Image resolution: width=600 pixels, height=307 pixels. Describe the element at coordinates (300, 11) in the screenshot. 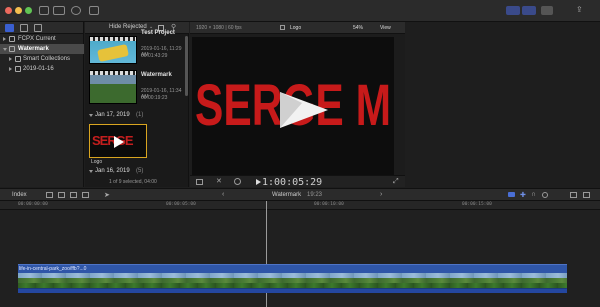

I see `app-toolbar: ⇪` at that location.